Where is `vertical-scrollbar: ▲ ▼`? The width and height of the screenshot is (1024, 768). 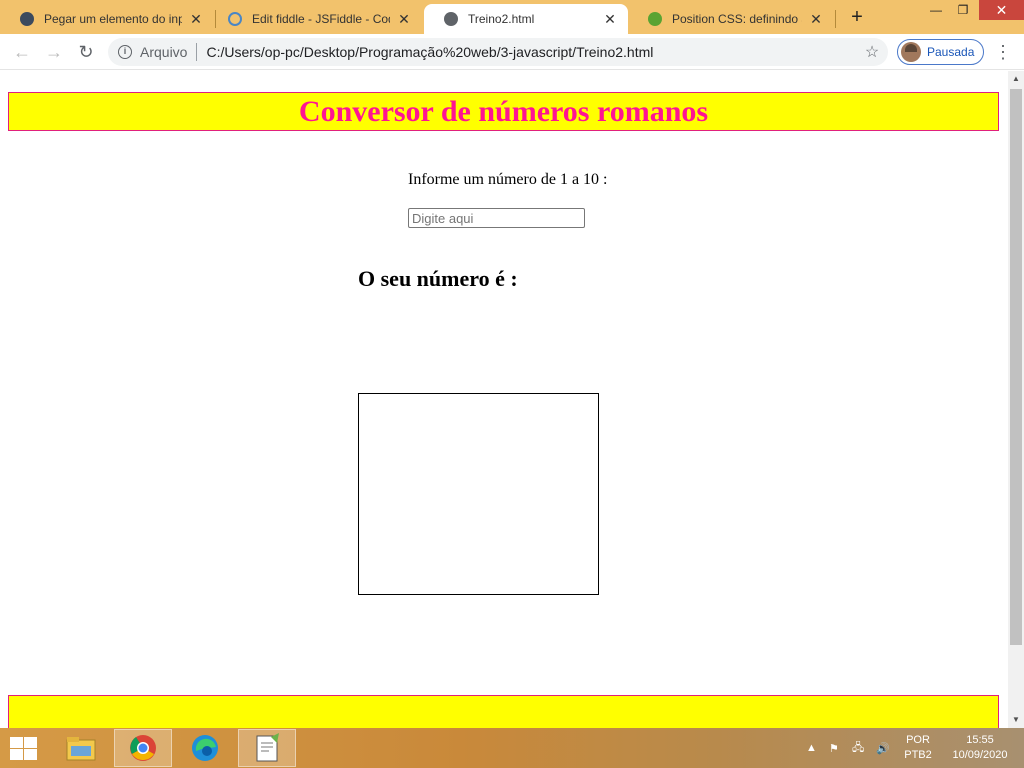 vertical-scrollbar: ▲ ▼ is located at coordinates (1016, 399).